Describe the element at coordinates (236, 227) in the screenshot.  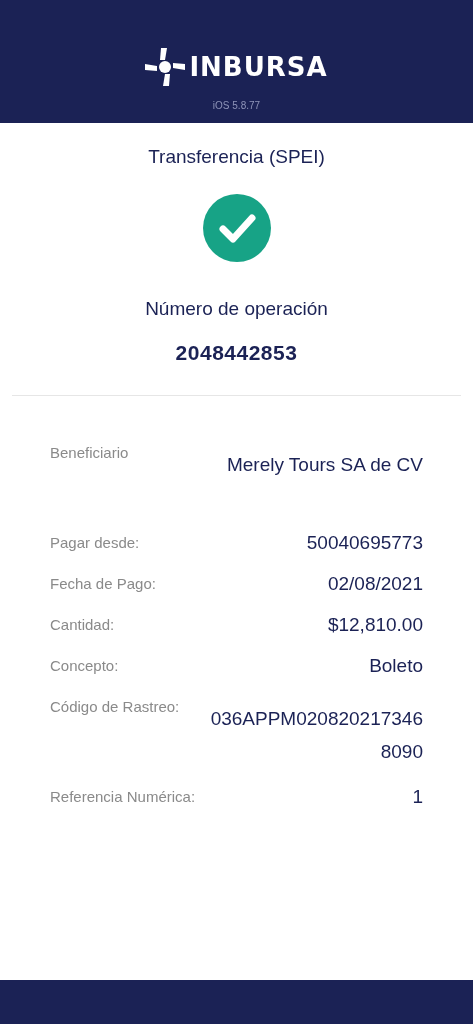
I see `success-check-icon` at that location.